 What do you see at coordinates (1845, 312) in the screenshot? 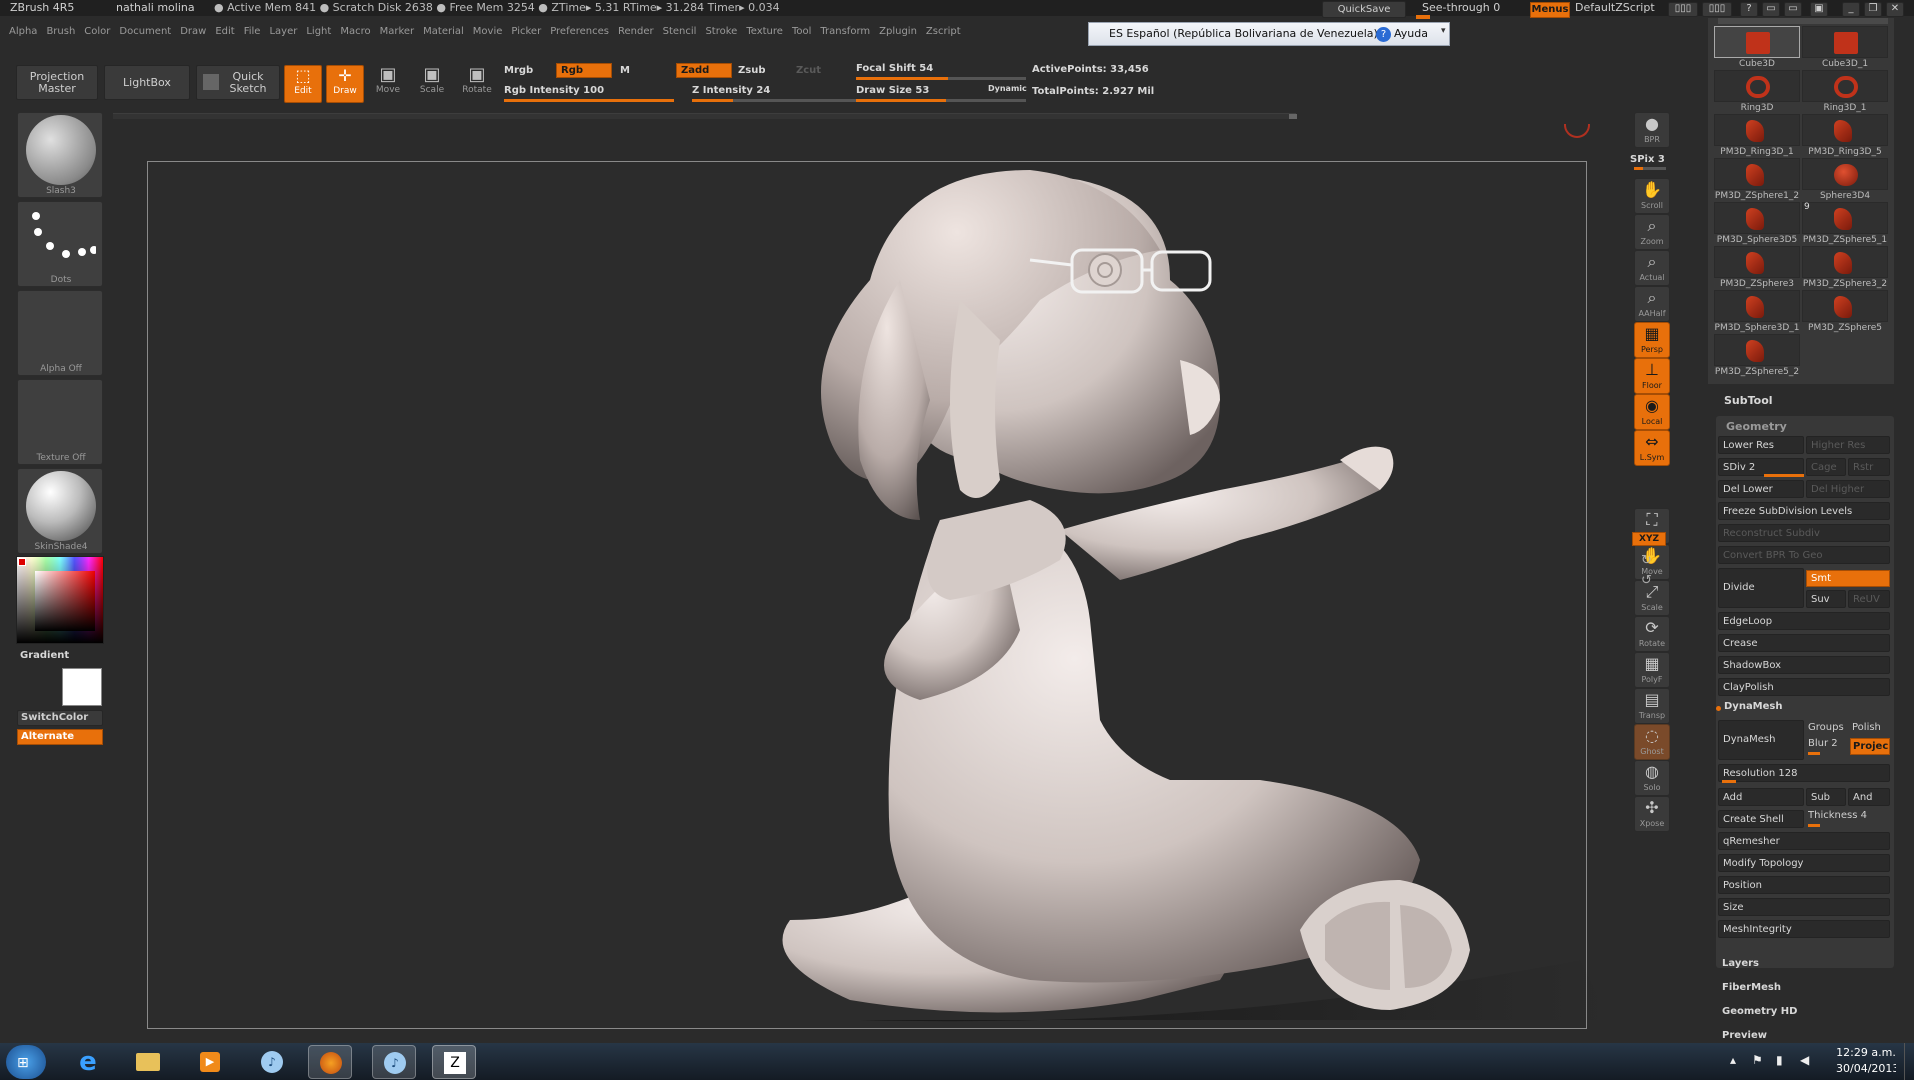
I see `tool-thumb: PM3D_ZSphere5` at bounding box center [1845, 312].